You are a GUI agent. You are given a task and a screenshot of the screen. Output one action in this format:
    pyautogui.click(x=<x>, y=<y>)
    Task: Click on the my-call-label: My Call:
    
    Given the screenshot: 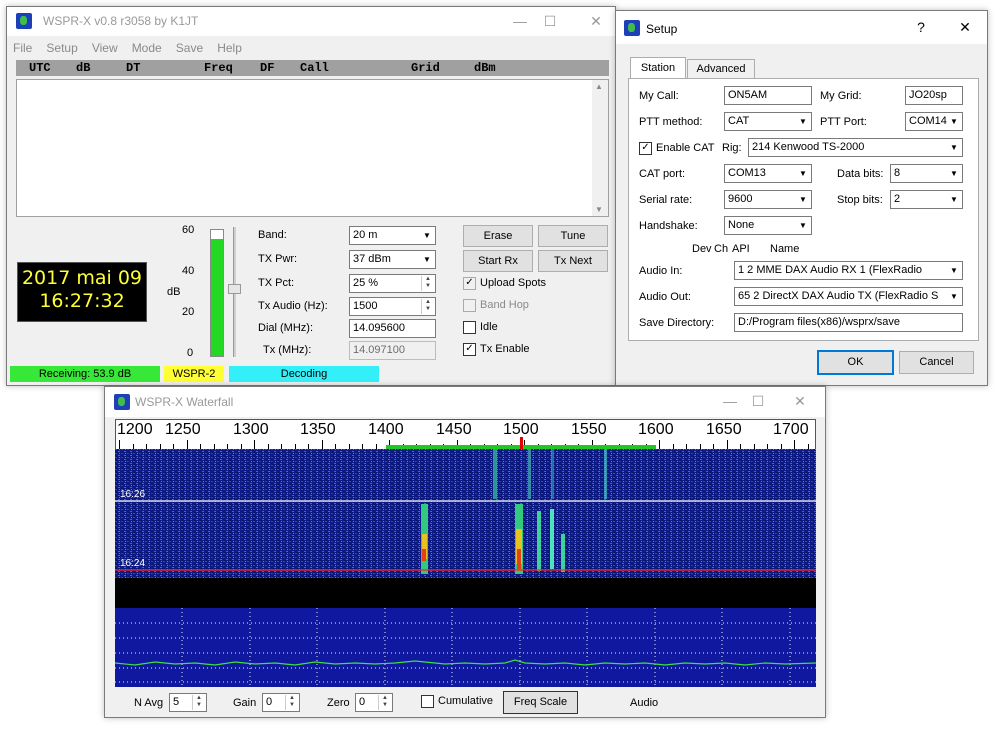 What is the action you would take?
    pyautogui.click(x=659, y=96)
    